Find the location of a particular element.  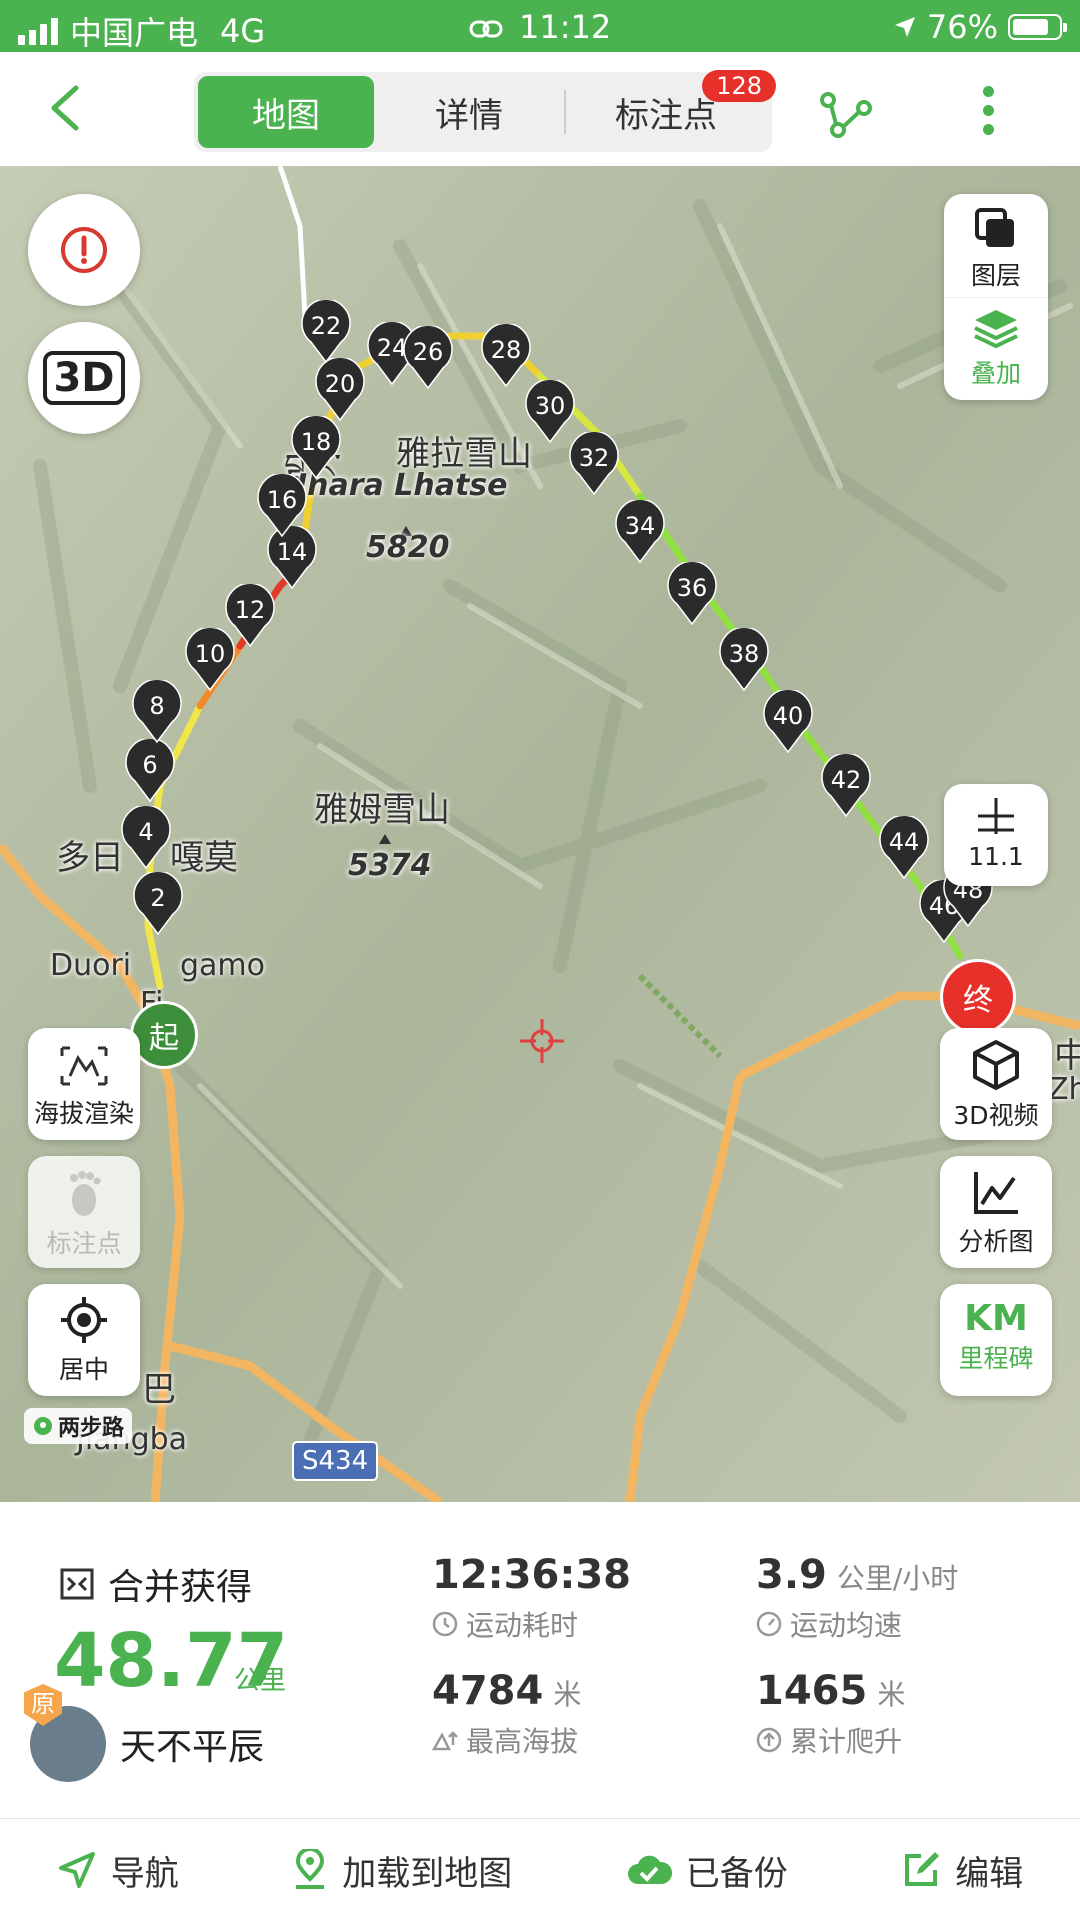

peak2-altitude: 5374 is located at coordinates (390, 865).